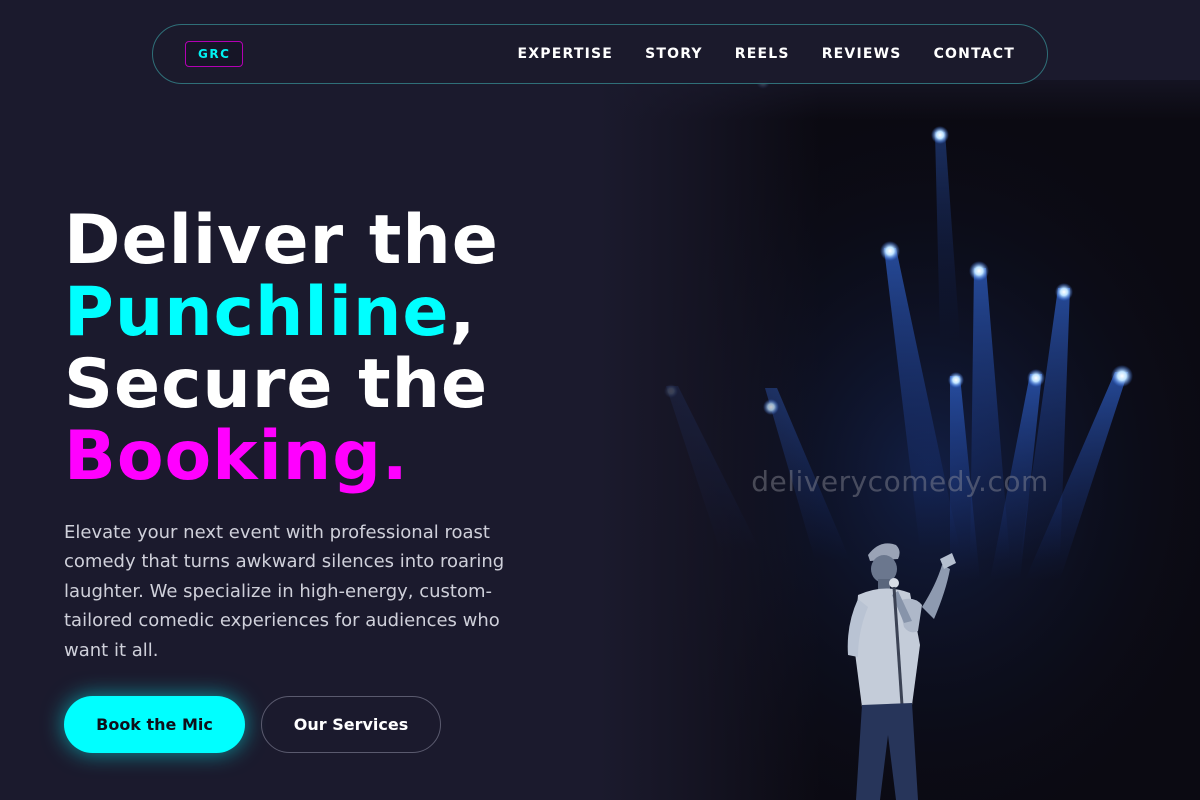 The width and height of the screenshot is (1200, 800). What do you see at coordinates (463, 312) in the screenshot?
I see `headline-comma: ,` at bounding box center [463, 312].